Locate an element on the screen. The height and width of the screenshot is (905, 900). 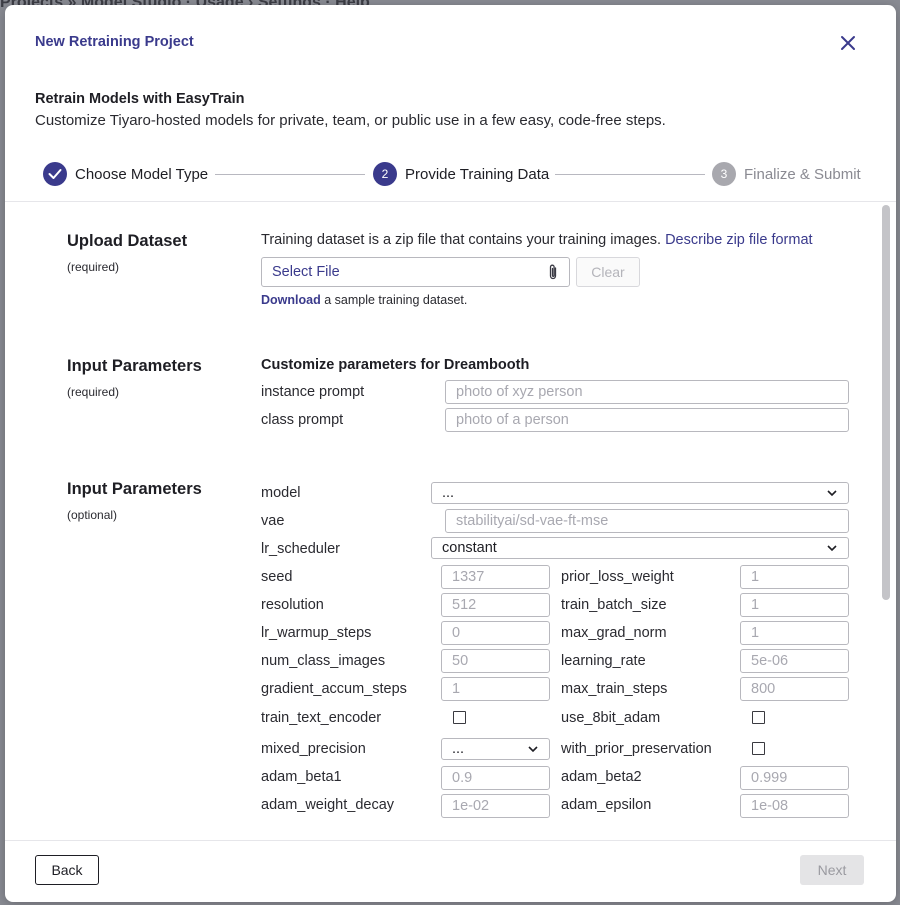
use-8bit-adam-checkbox is located at coordinates (758, 717).